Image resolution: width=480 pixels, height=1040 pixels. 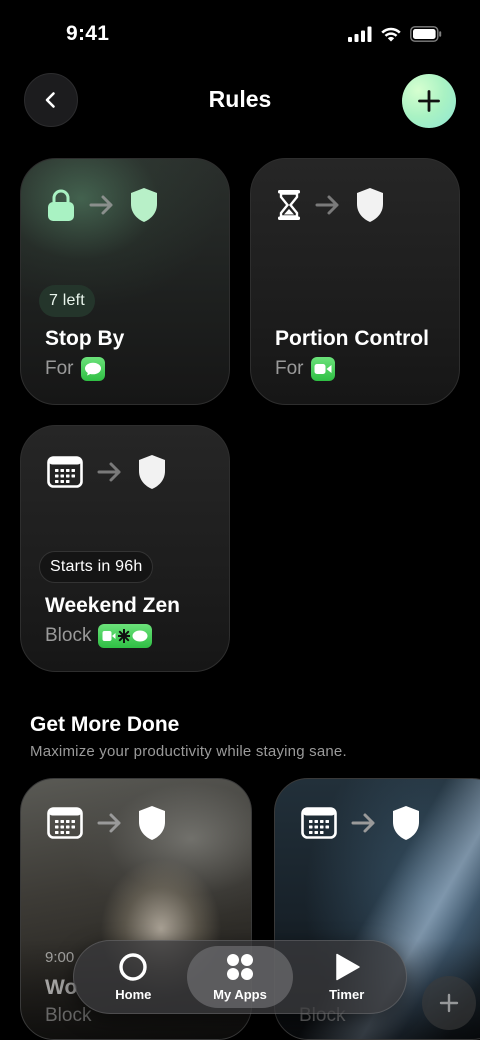 I want to click on play-icon, so click(x=347, y=967).